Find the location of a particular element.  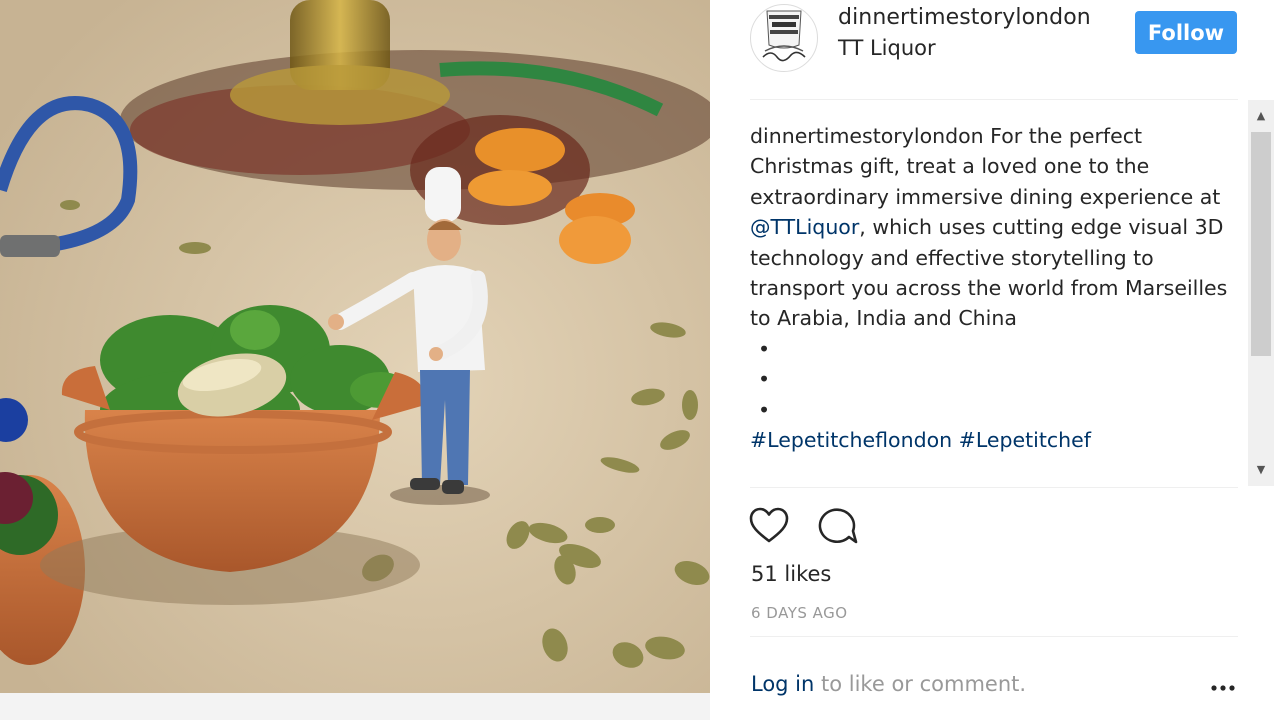

post-timestamp: 6 DAYS AGO is located at coordinates (799, 613).